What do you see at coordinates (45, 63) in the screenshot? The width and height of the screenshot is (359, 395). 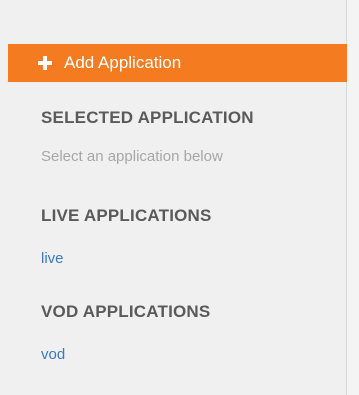 I see `plus-icon` at bounding box center [45, 63].